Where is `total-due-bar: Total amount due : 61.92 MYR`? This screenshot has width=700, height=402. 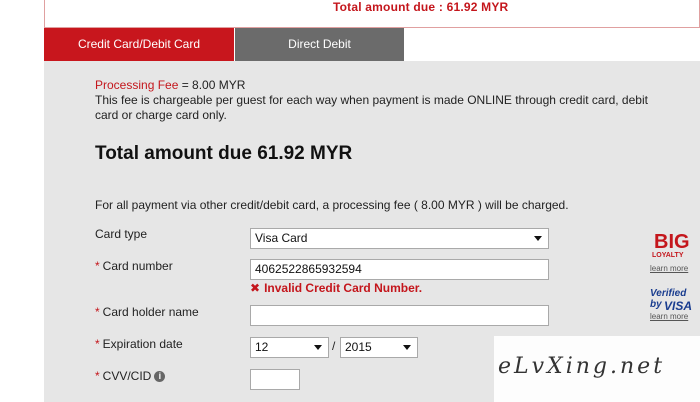
total-due-bar: Total amount due : 61.92 MYR is located at coordinates (372, 14).